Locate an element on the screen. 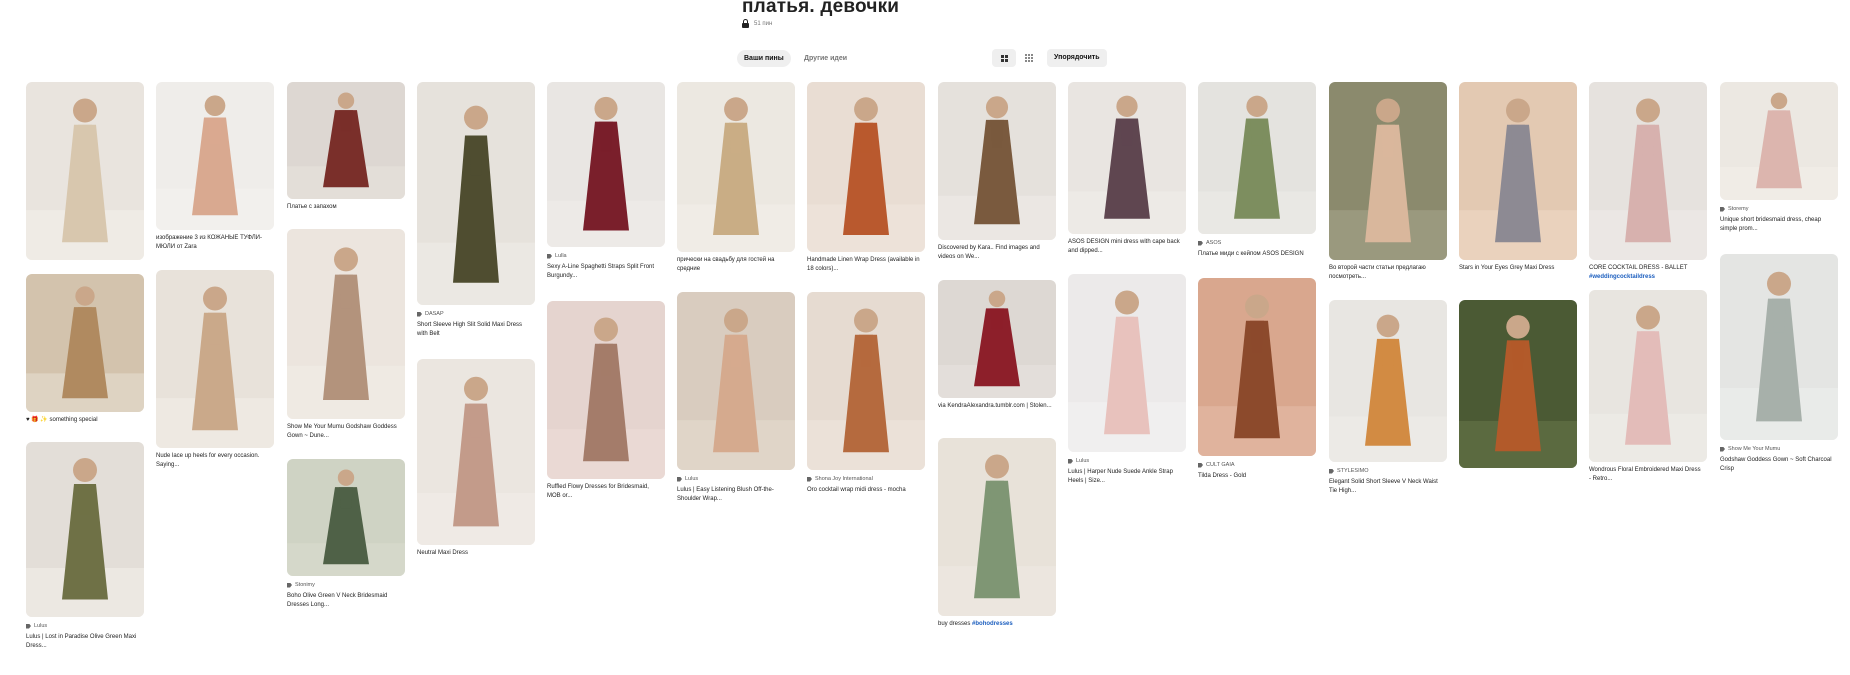 The height and width of the screenshot is (675, 1850). pin-card: CULT GAIA Tilda Dress - Gold is located at coordinates (1257, 379).